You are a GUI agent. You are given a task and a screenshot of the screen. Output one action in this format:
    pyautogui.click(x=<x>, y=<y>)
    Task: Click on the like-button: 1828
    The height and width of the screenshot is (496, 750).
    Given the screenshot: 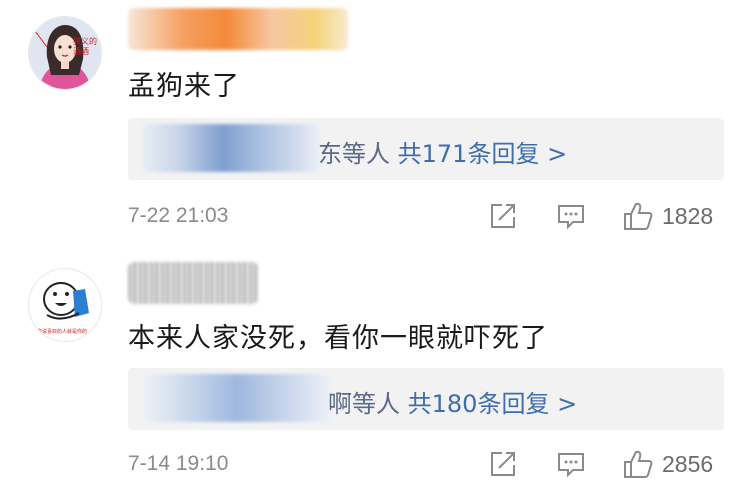 What is the action you would take?
    pyautogui.click(x=667, y=216)
    